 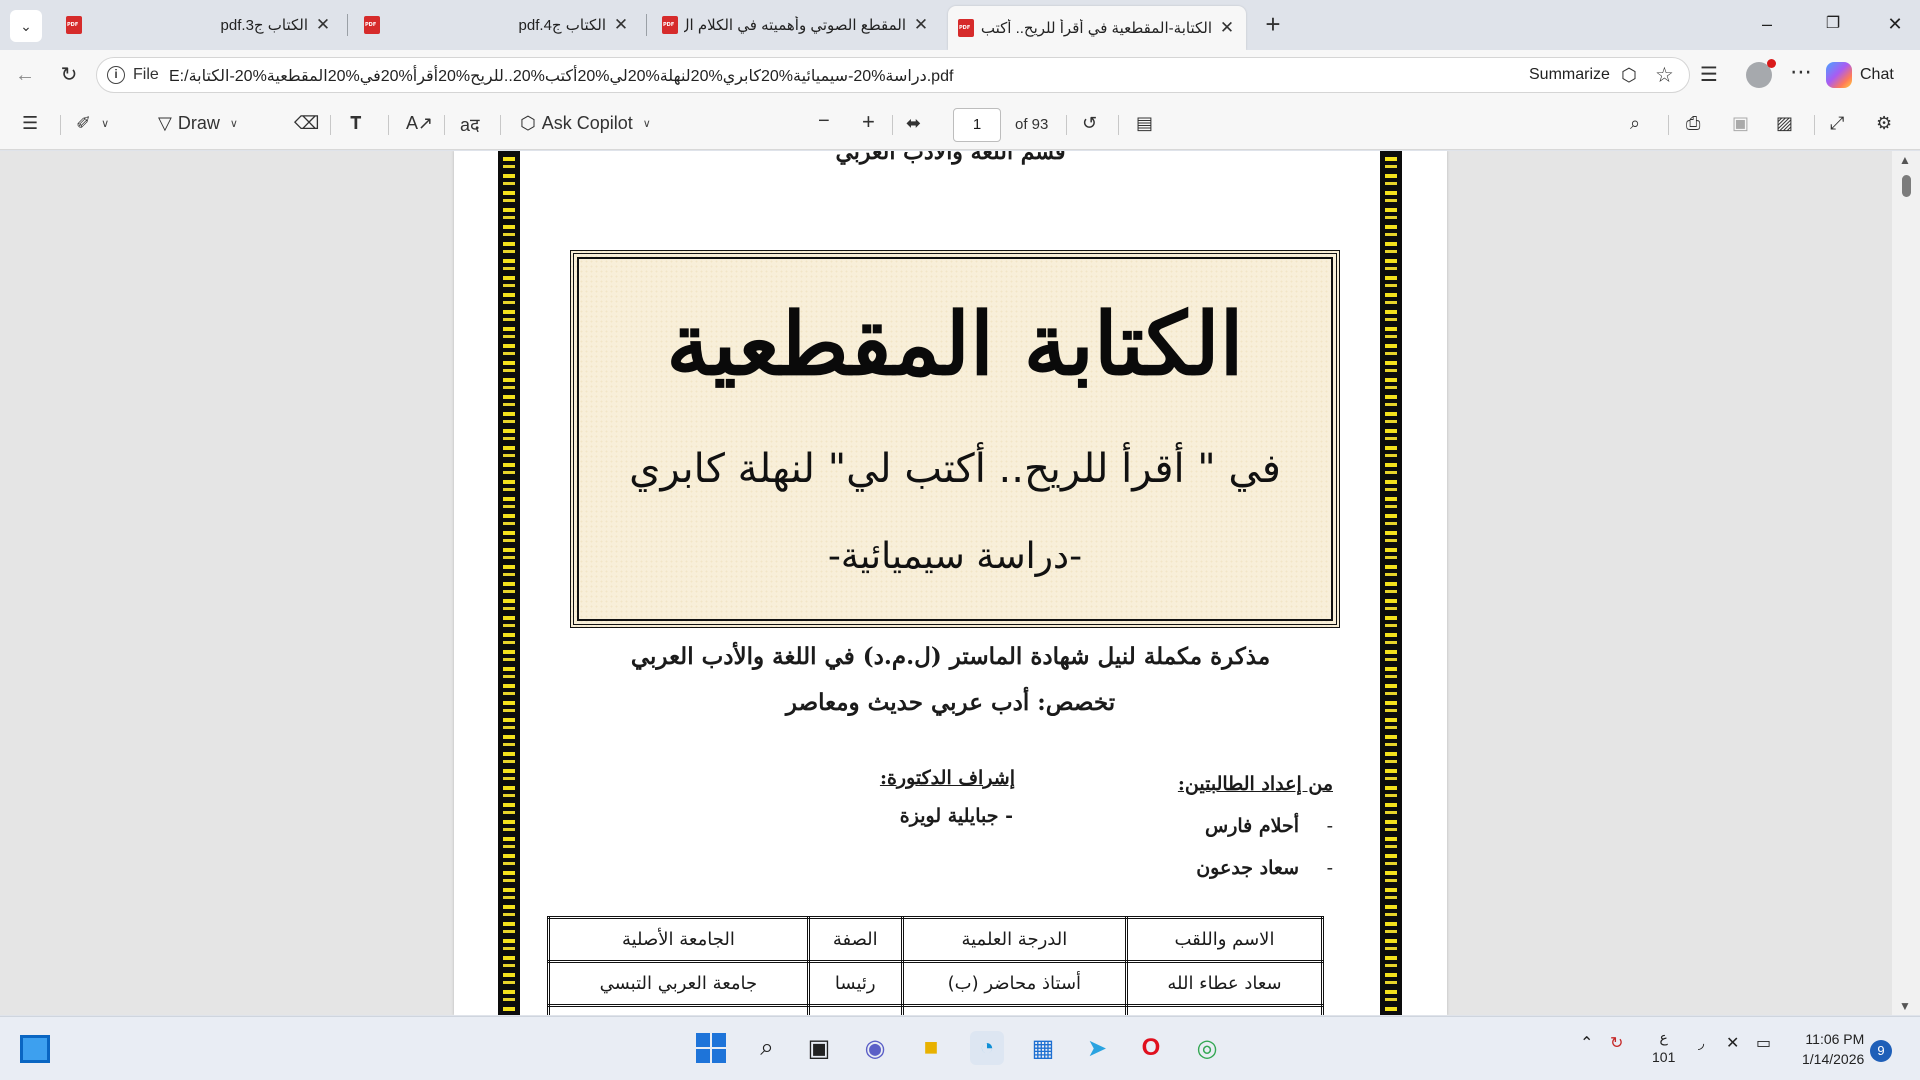 What do you see at coordinates (711, 1048) in the screenshot?
I see `start-button` at bounding box center [711, 1048].